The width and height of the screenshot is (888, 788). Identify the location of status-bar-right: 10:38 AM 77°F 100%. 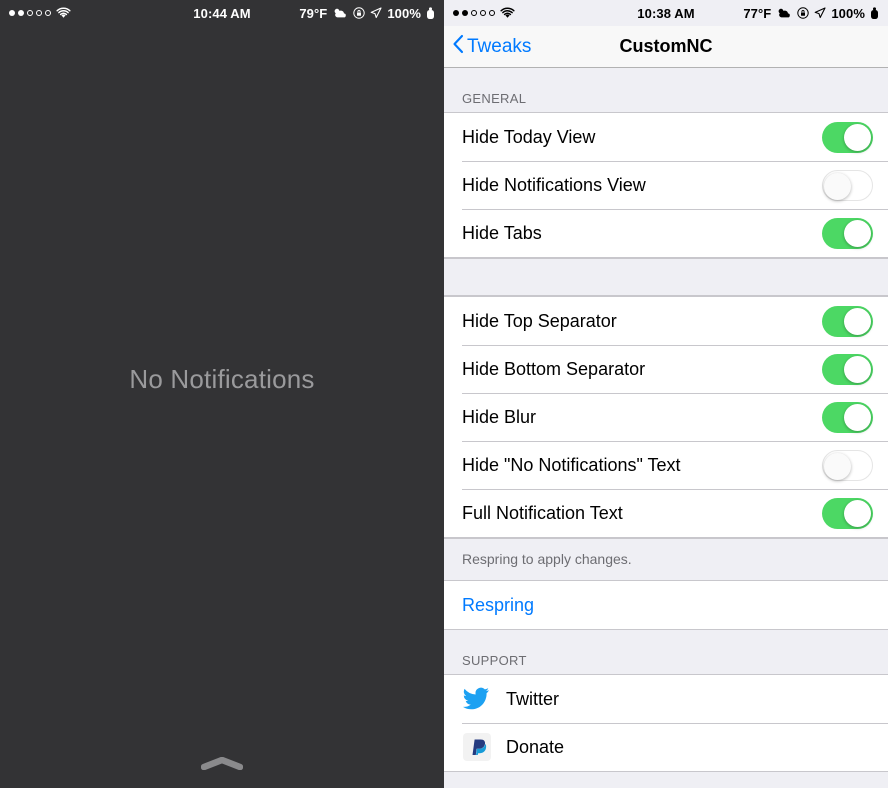
(666, 13).